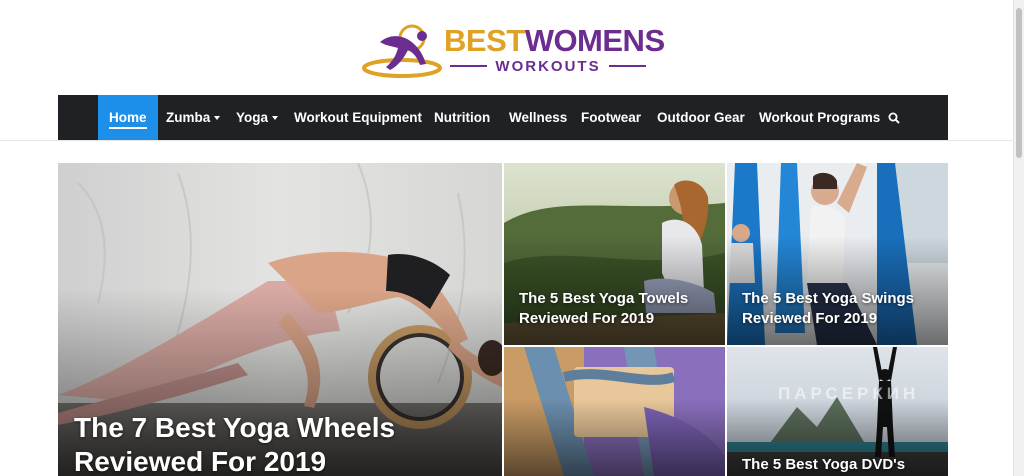 This screenshot has width=1024, height=476. I want to click on site-logo: BESTWOMENS WORKOUTS, so click(513, 50).